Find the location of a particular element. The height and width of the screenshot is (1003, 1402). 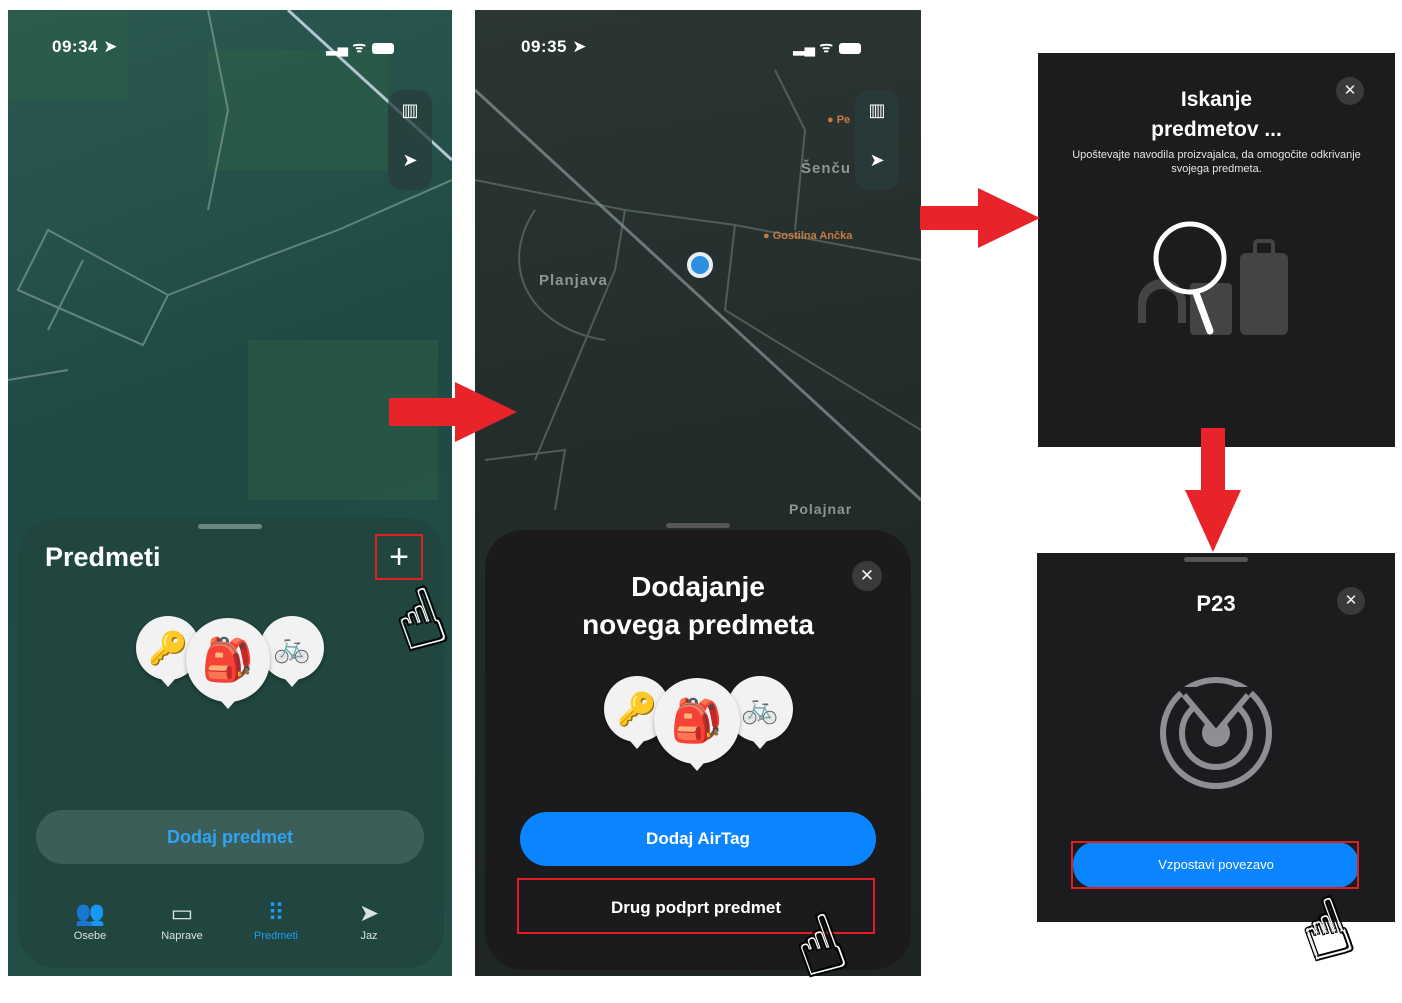

tab-me: ➤ Jaz is located at coordinates (369, 921).